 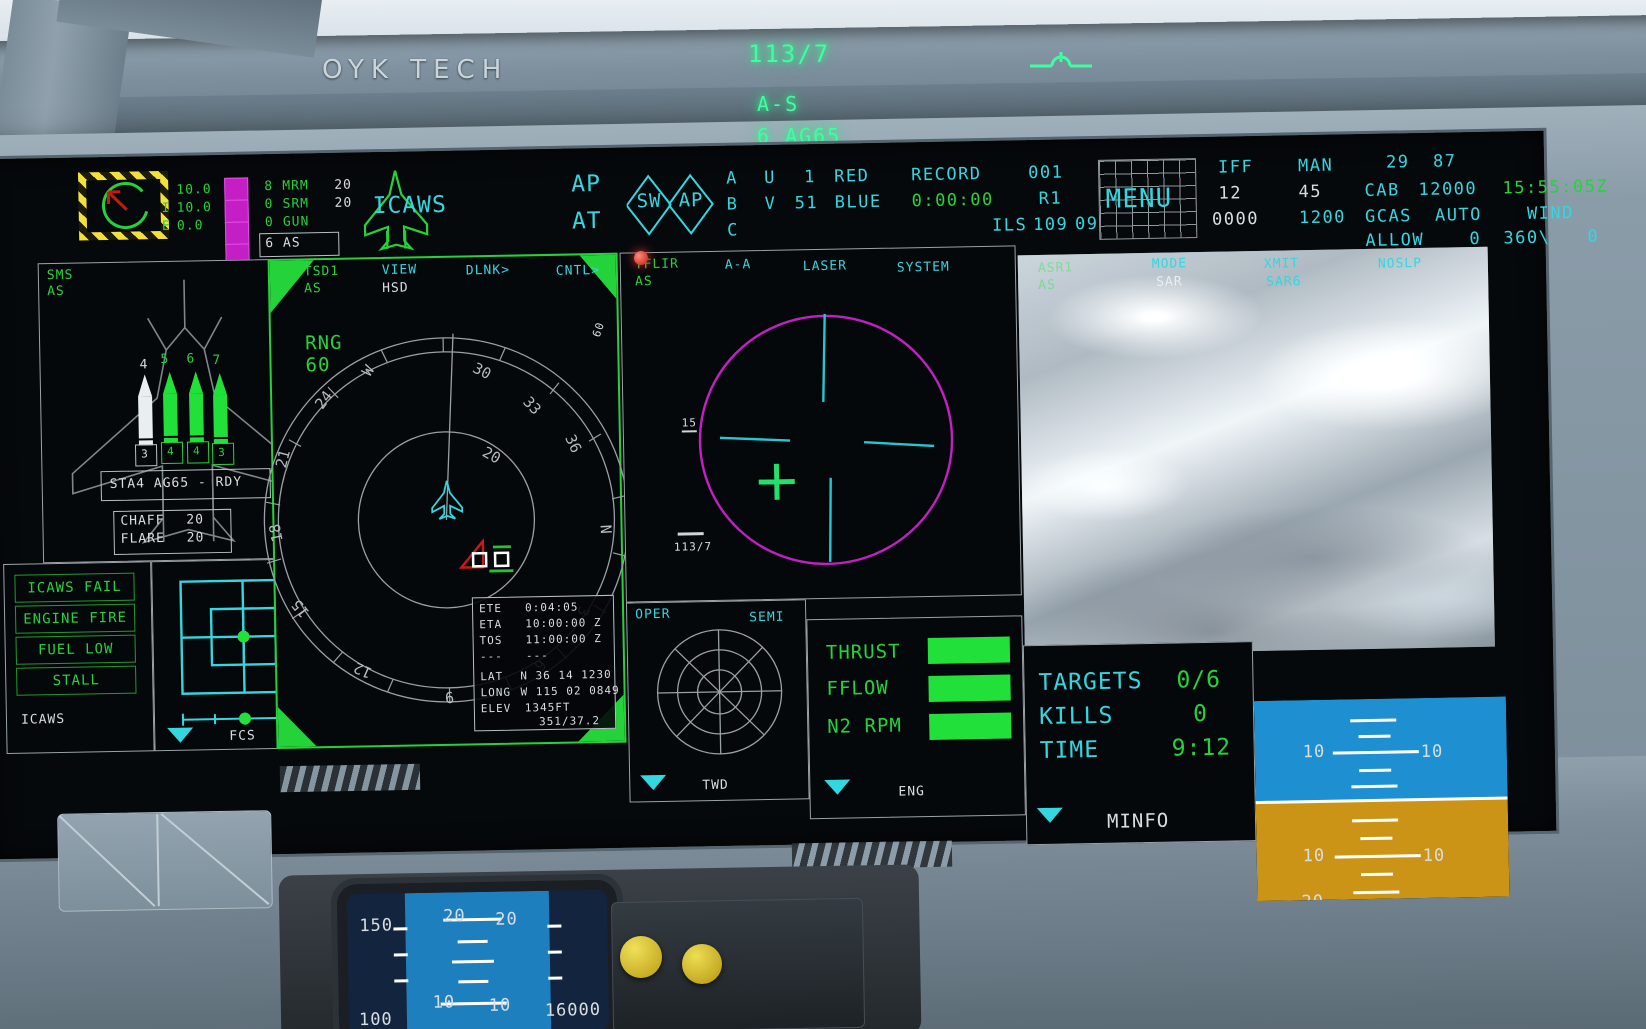 What do you see at coordinates (767, 618) in the screenshot?
I see `twd-semi-label: SEMI` at bounding box center [767, 618].